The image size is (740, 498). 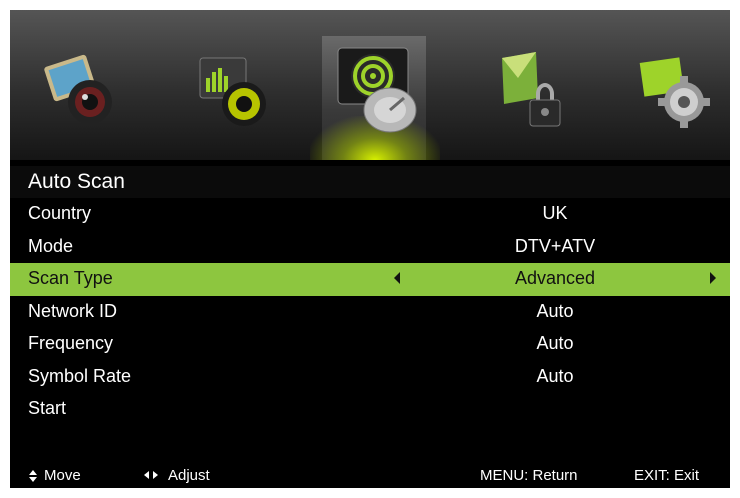 I want to click on row-label: Start, so click(x=47, y=408).